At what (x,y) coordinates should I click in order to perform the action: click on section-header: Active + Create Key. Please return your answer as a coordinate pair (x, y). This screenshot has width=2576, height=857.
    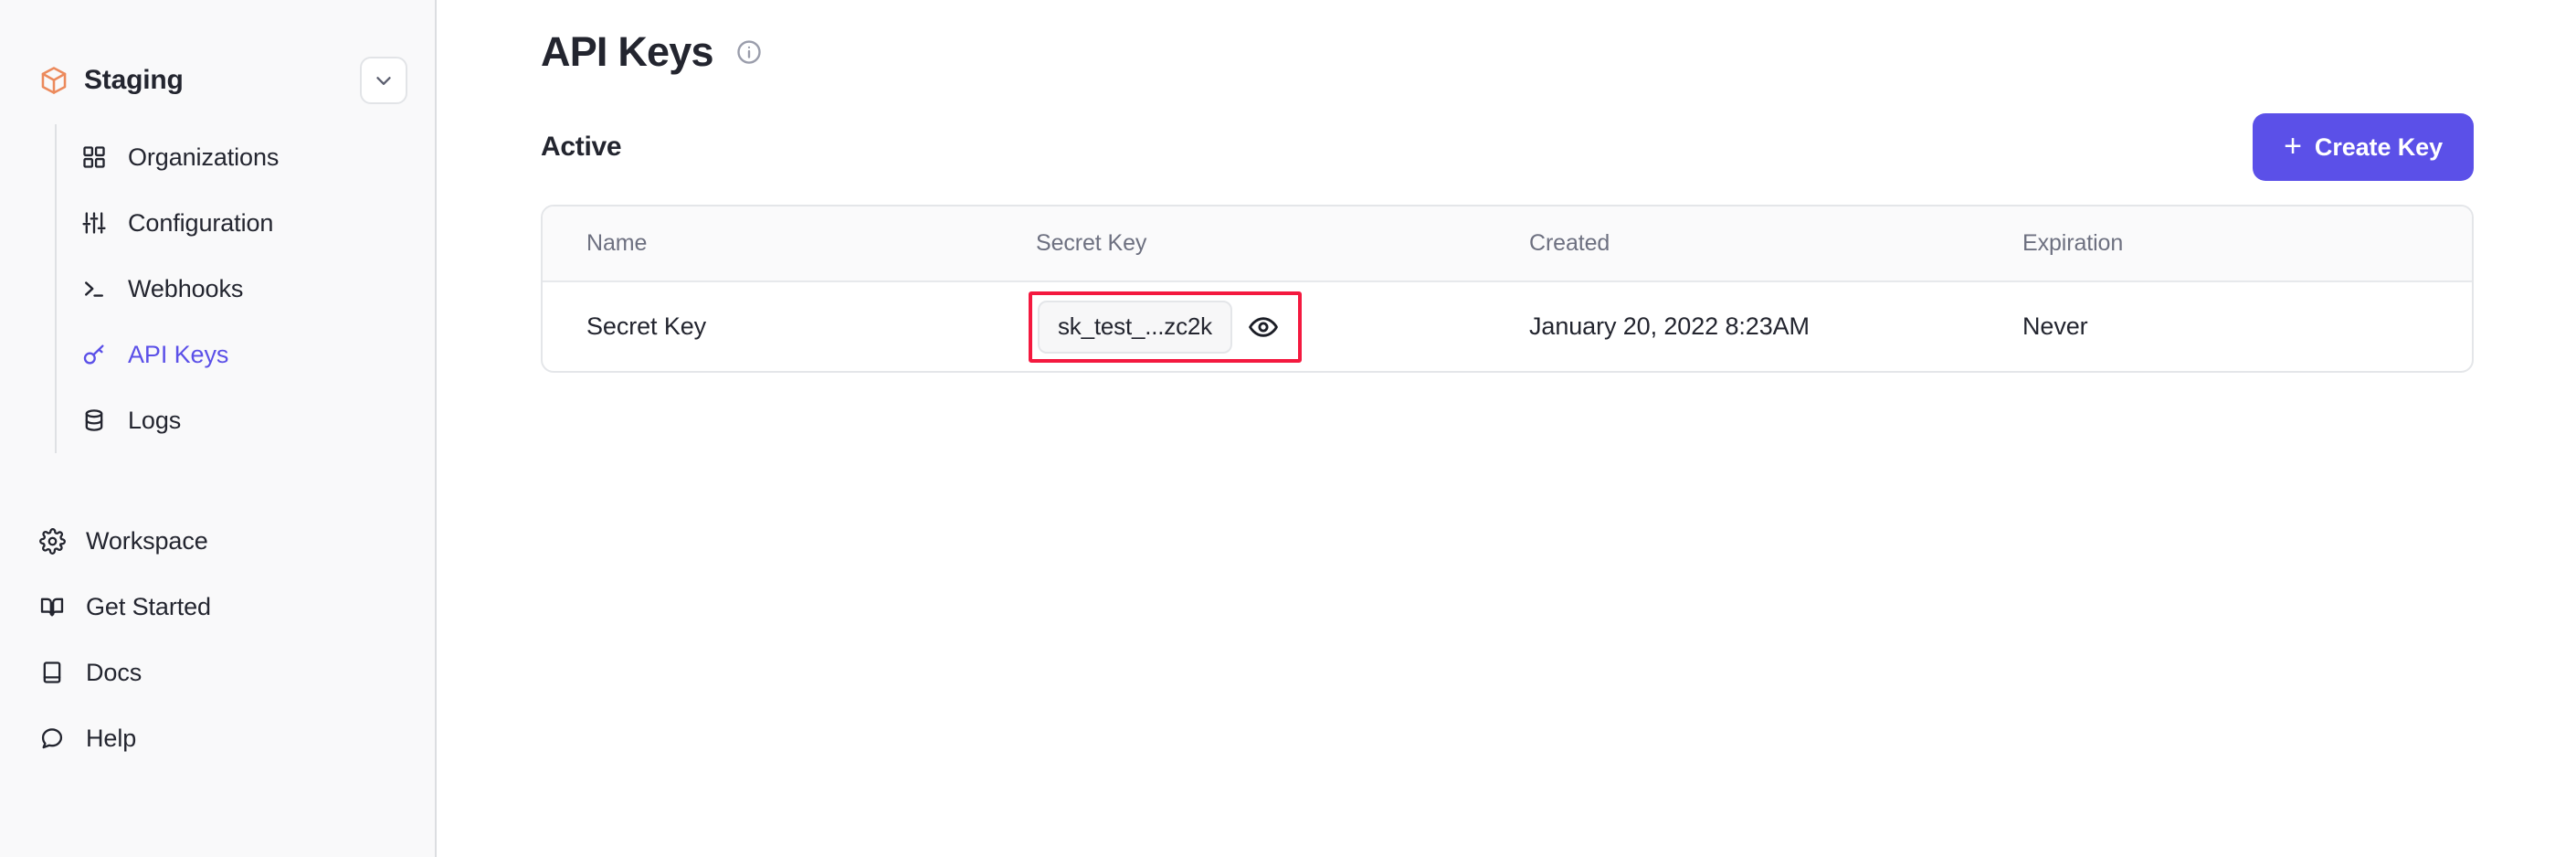
    Looking at the image, I should click on (1506, 147).